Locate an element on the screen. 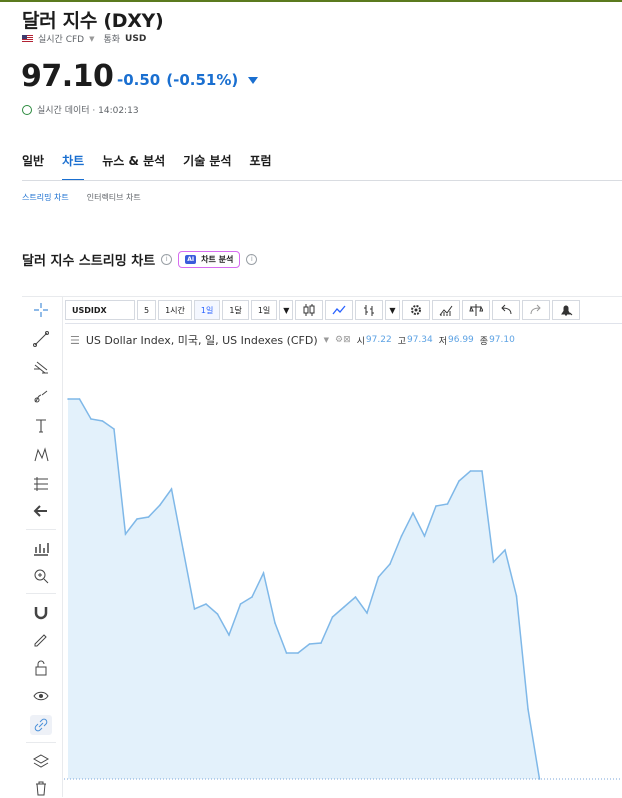 The width and height of the screenshot is (622, 798). us-flag-icon is located at coordinates (27, 38).